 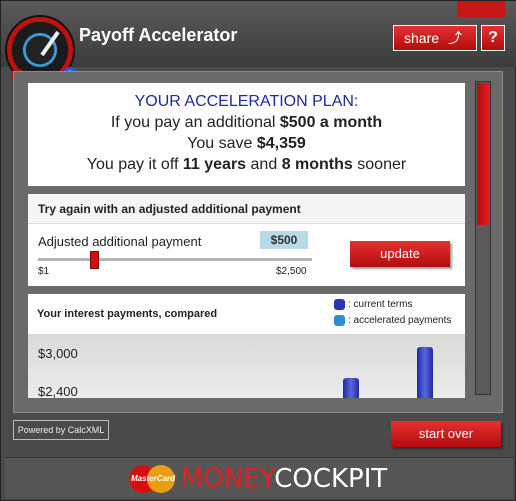 What do you see at coordinates (400, 254) in the screenshot?
I see `update-button: update` at bounding box center [400, 254].